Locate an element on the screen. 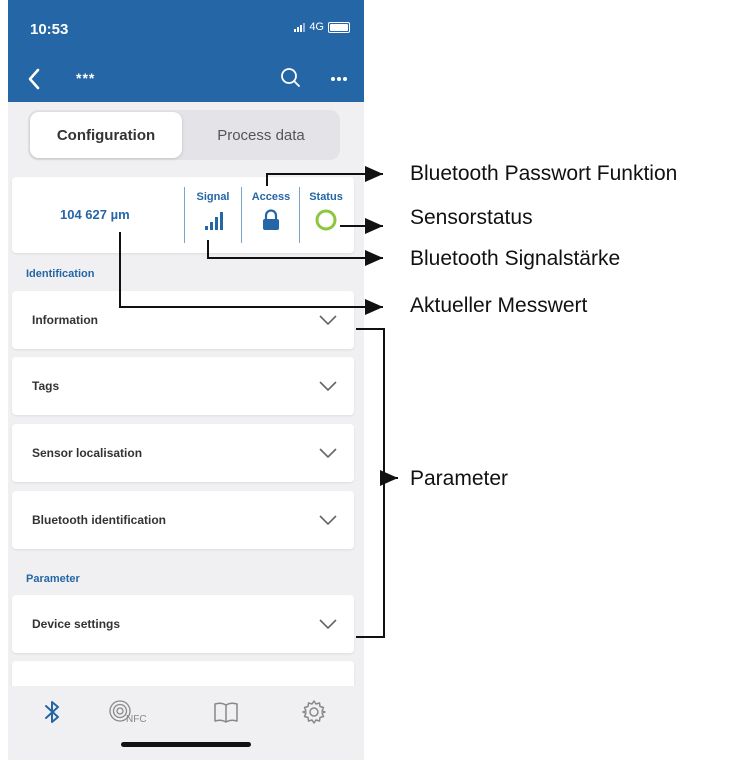 This screenshot has height=760, width=749. list-item-device-settings: Device settings is located at coordinates (183, 624).